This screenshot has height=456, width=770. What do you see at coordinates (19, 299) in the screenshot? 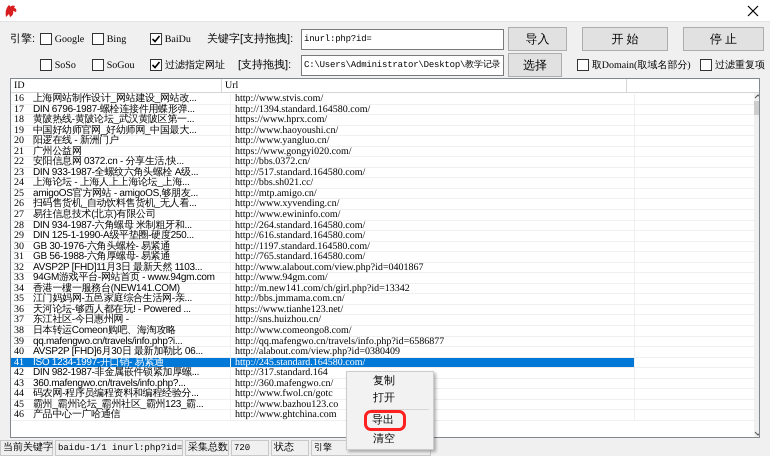
I see `table-cell-text: 35` at bounding box center [19, 299].